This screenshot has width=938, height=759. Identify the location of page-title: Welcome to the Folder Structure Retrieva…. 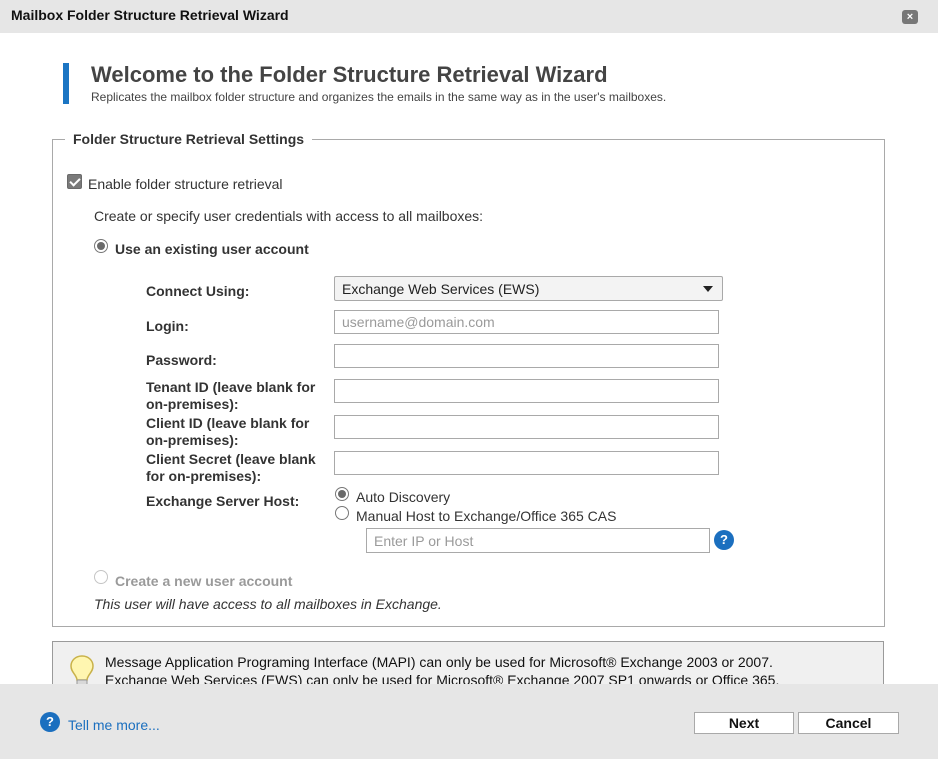
(349, 74).